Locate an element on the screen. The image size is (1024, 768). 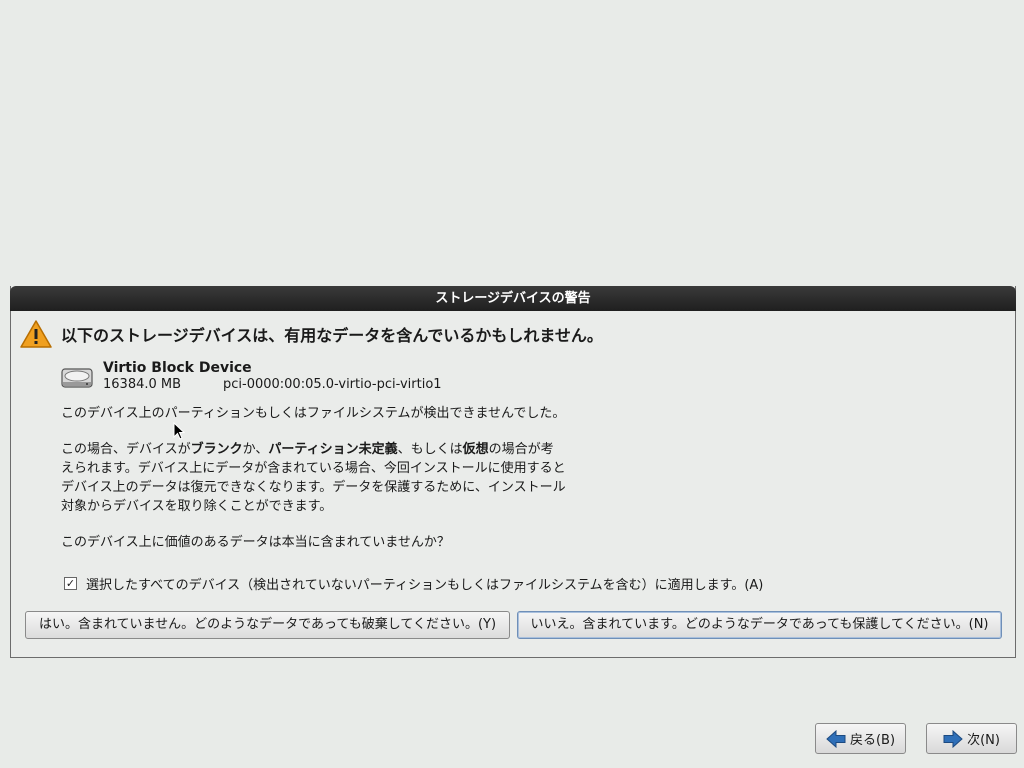
back-label: 戻る(B) is located at coordinates (872, 740).